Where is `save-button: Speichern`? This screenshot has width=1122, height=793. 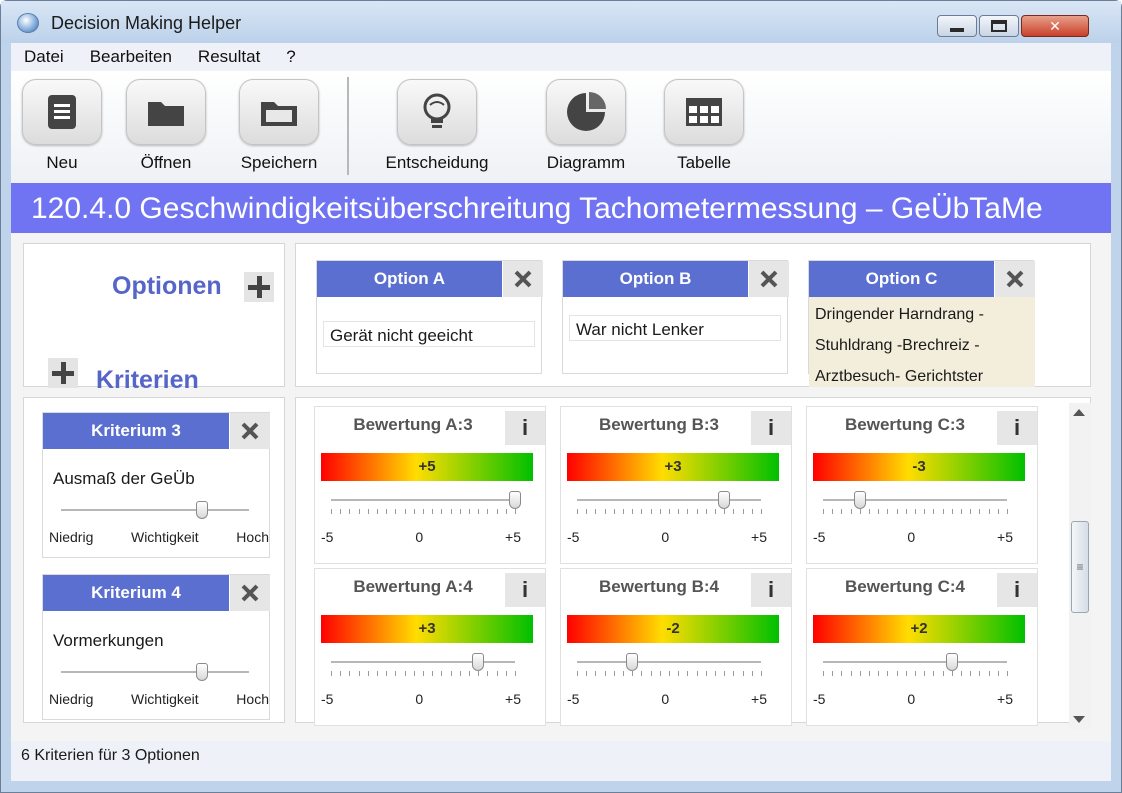
save-button: Speichern is located at coordinates (279, 129).